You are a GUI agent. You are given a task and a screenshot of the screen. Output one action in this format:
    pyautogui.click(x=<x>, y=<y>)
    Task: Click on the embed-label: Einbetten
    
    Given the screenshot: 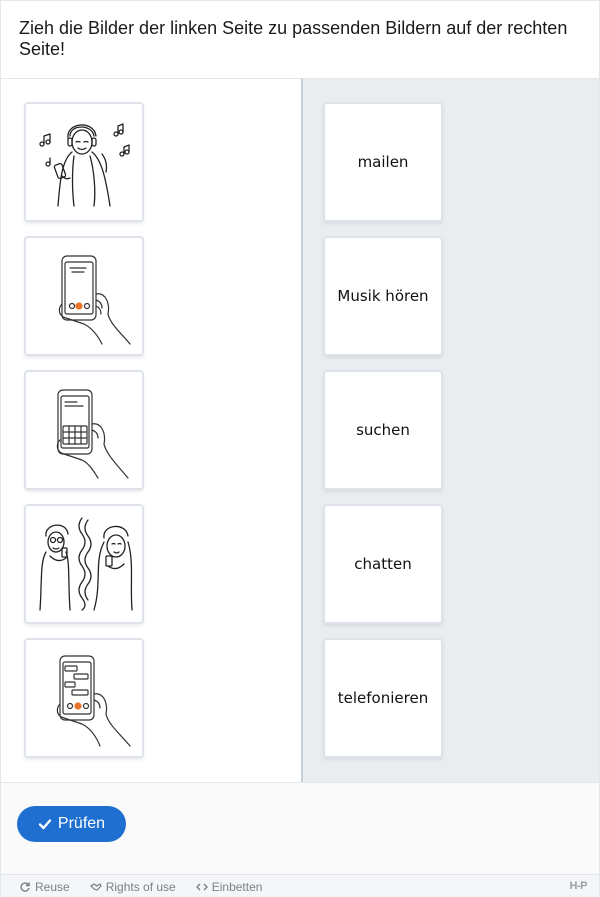 What is the action you would take?
    pyautogui.click(x=237, y=886)
    